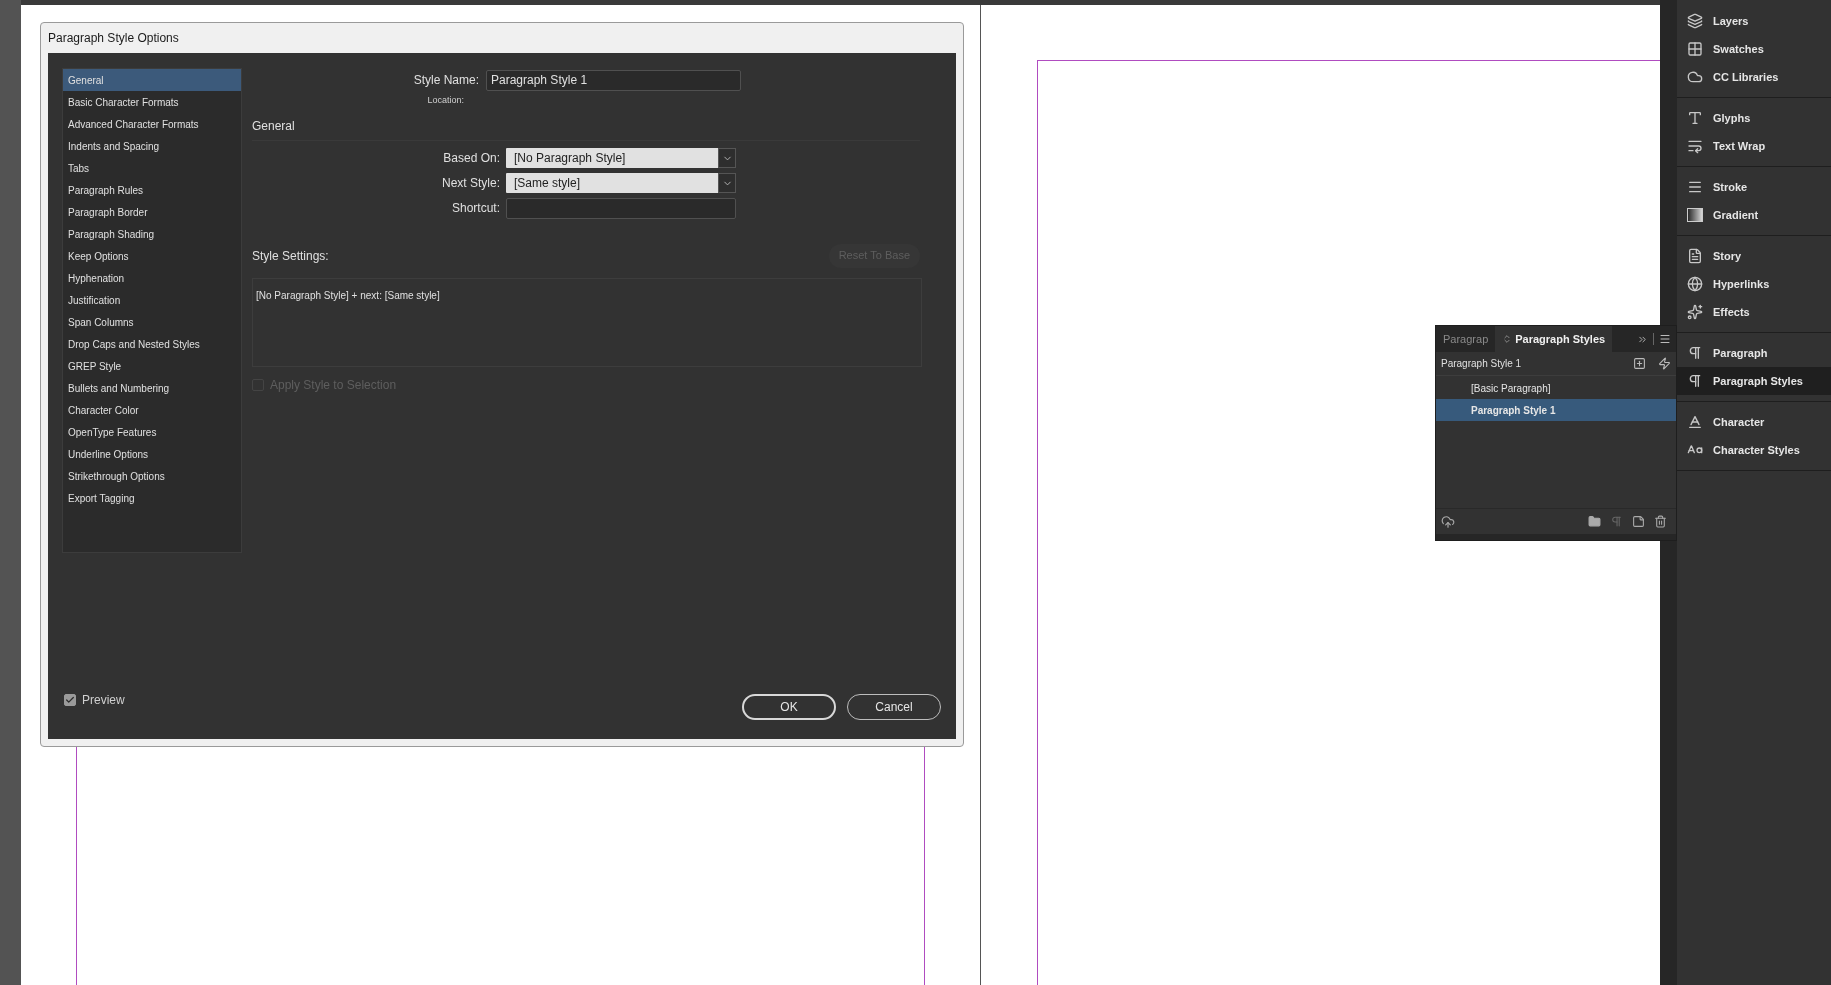 The width and height of the screenshot is (1831, 985). What do you see at coordinates (621, 208) in the screenshot?
I see `shortcut-field` at bounding box center [621, 208].